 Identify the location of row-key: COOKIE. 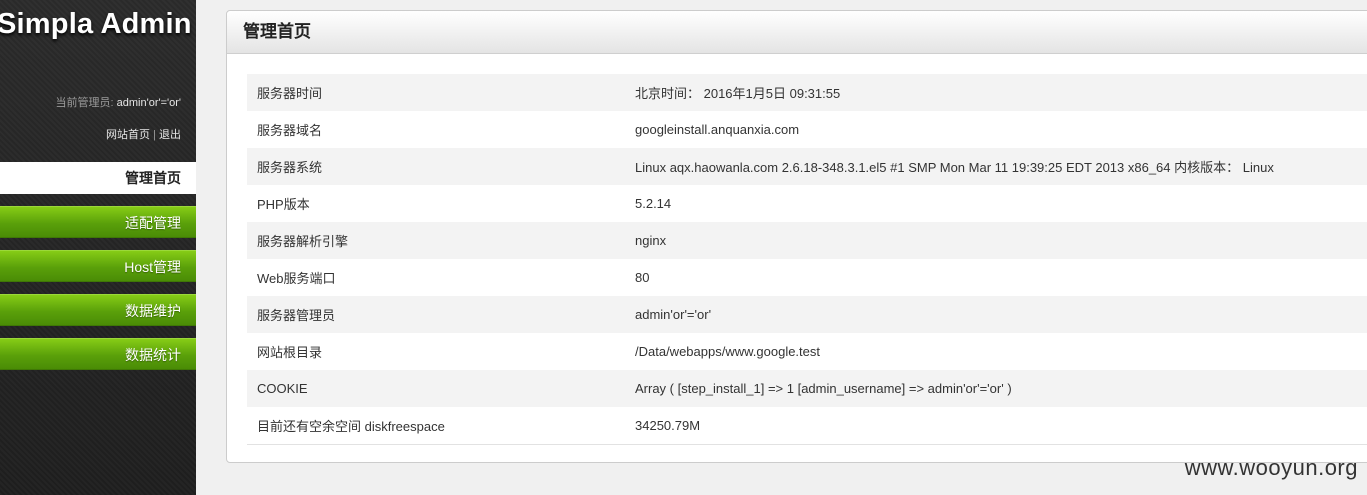
(436, 388).